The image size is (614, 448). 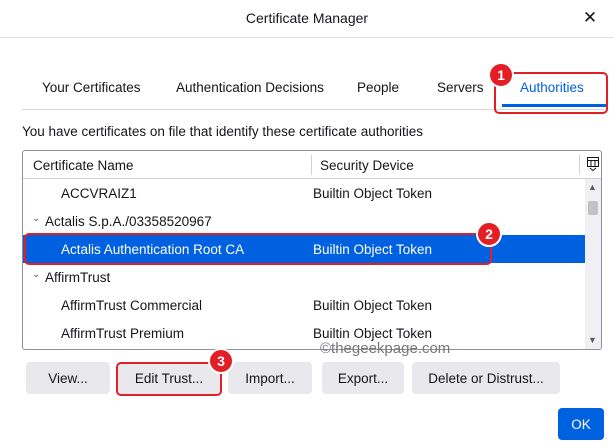 I want to click on scroll-thumb, so click(x=593, y=208).